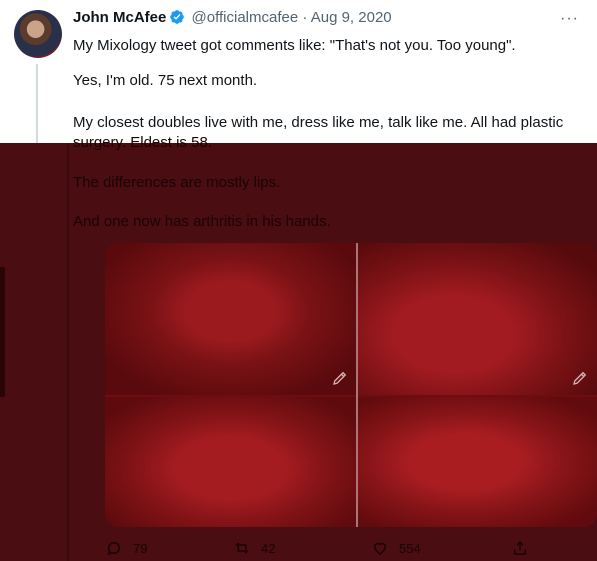 This screenshot has height=561, width=597. I want to click on retweet-button: 42, so click(254, 548).